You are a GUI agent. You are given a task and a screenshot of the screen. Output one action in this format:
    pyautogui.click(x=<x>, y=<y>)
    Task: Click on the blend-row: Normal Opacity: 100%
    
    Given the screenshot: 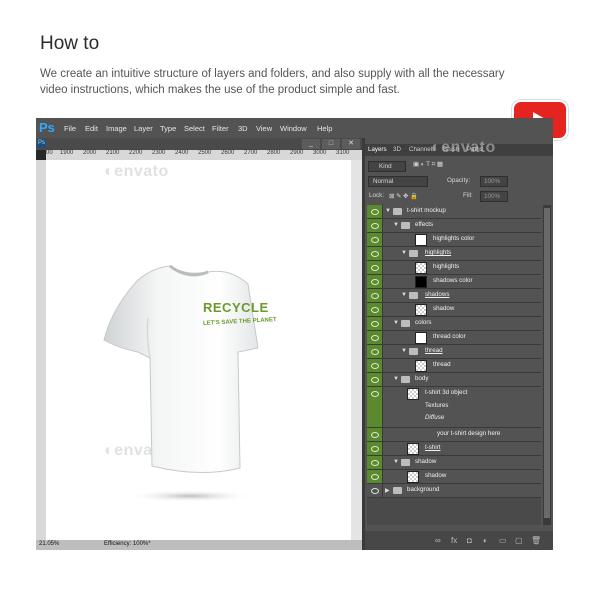 What is the action you would take?
    pyautogui.click(x=459, y=181)
    